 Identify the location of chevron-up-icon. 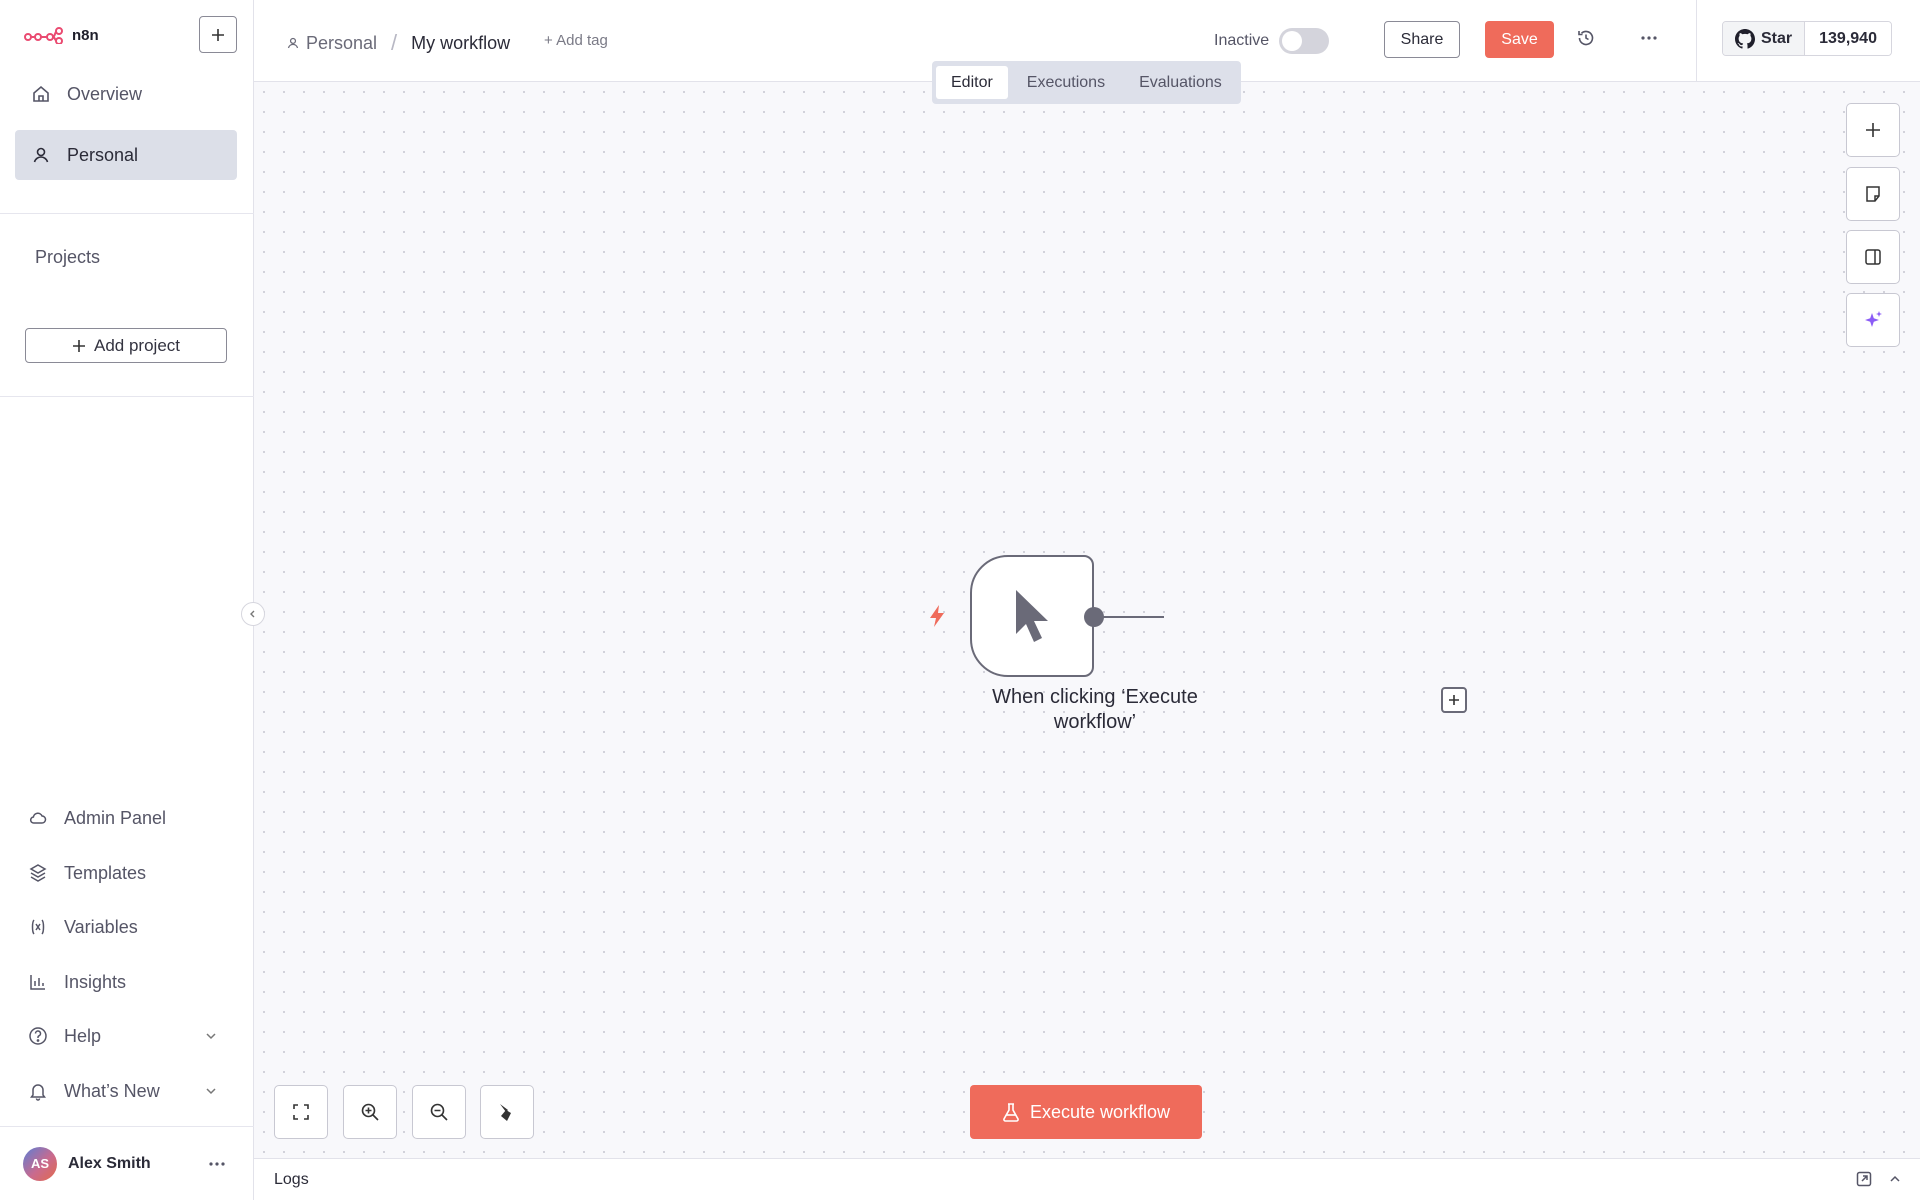
(1895, 1179).